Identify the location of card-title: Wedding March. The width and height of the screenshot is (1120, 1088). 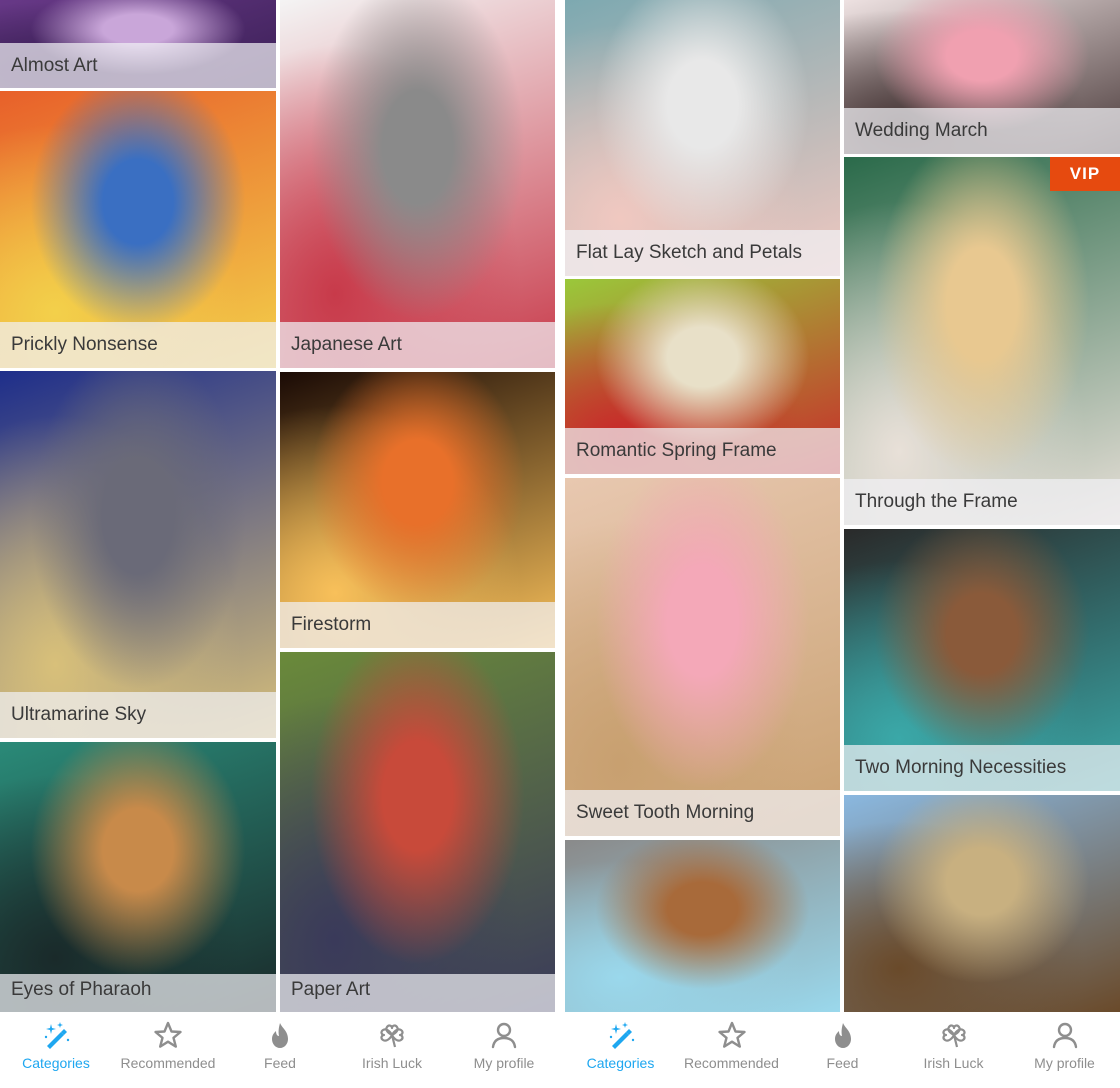
(982, 131).